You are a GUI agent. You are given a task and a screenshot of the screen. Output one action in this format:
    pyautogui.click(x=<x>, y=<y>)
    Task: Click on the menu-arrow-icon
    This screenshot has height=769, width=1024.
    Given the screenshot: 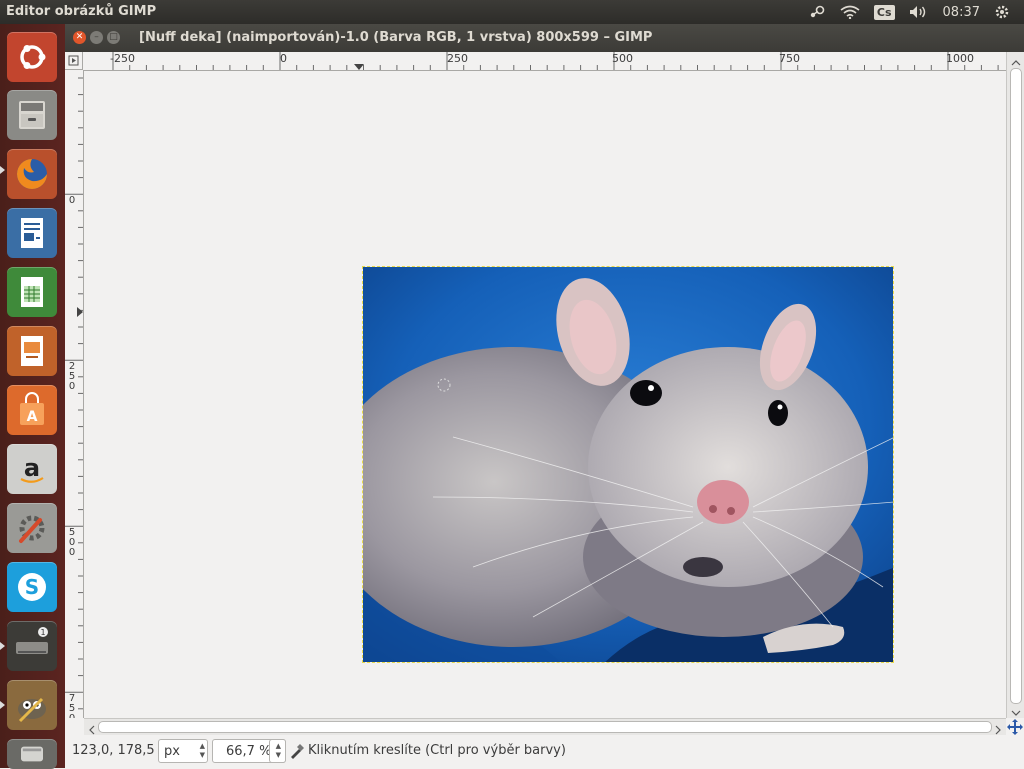 What is the action you would take?
    pyautogui.click(x=73, y=60)
    